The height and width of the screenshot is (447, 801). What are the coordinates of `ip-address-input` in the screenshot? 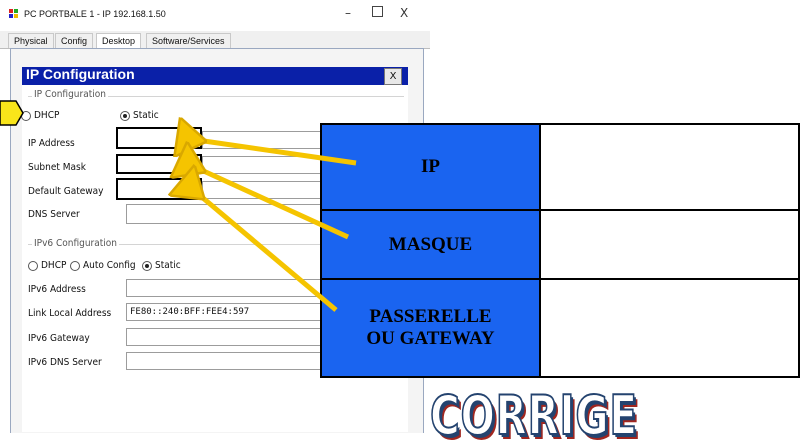 It's located at (159, 138).